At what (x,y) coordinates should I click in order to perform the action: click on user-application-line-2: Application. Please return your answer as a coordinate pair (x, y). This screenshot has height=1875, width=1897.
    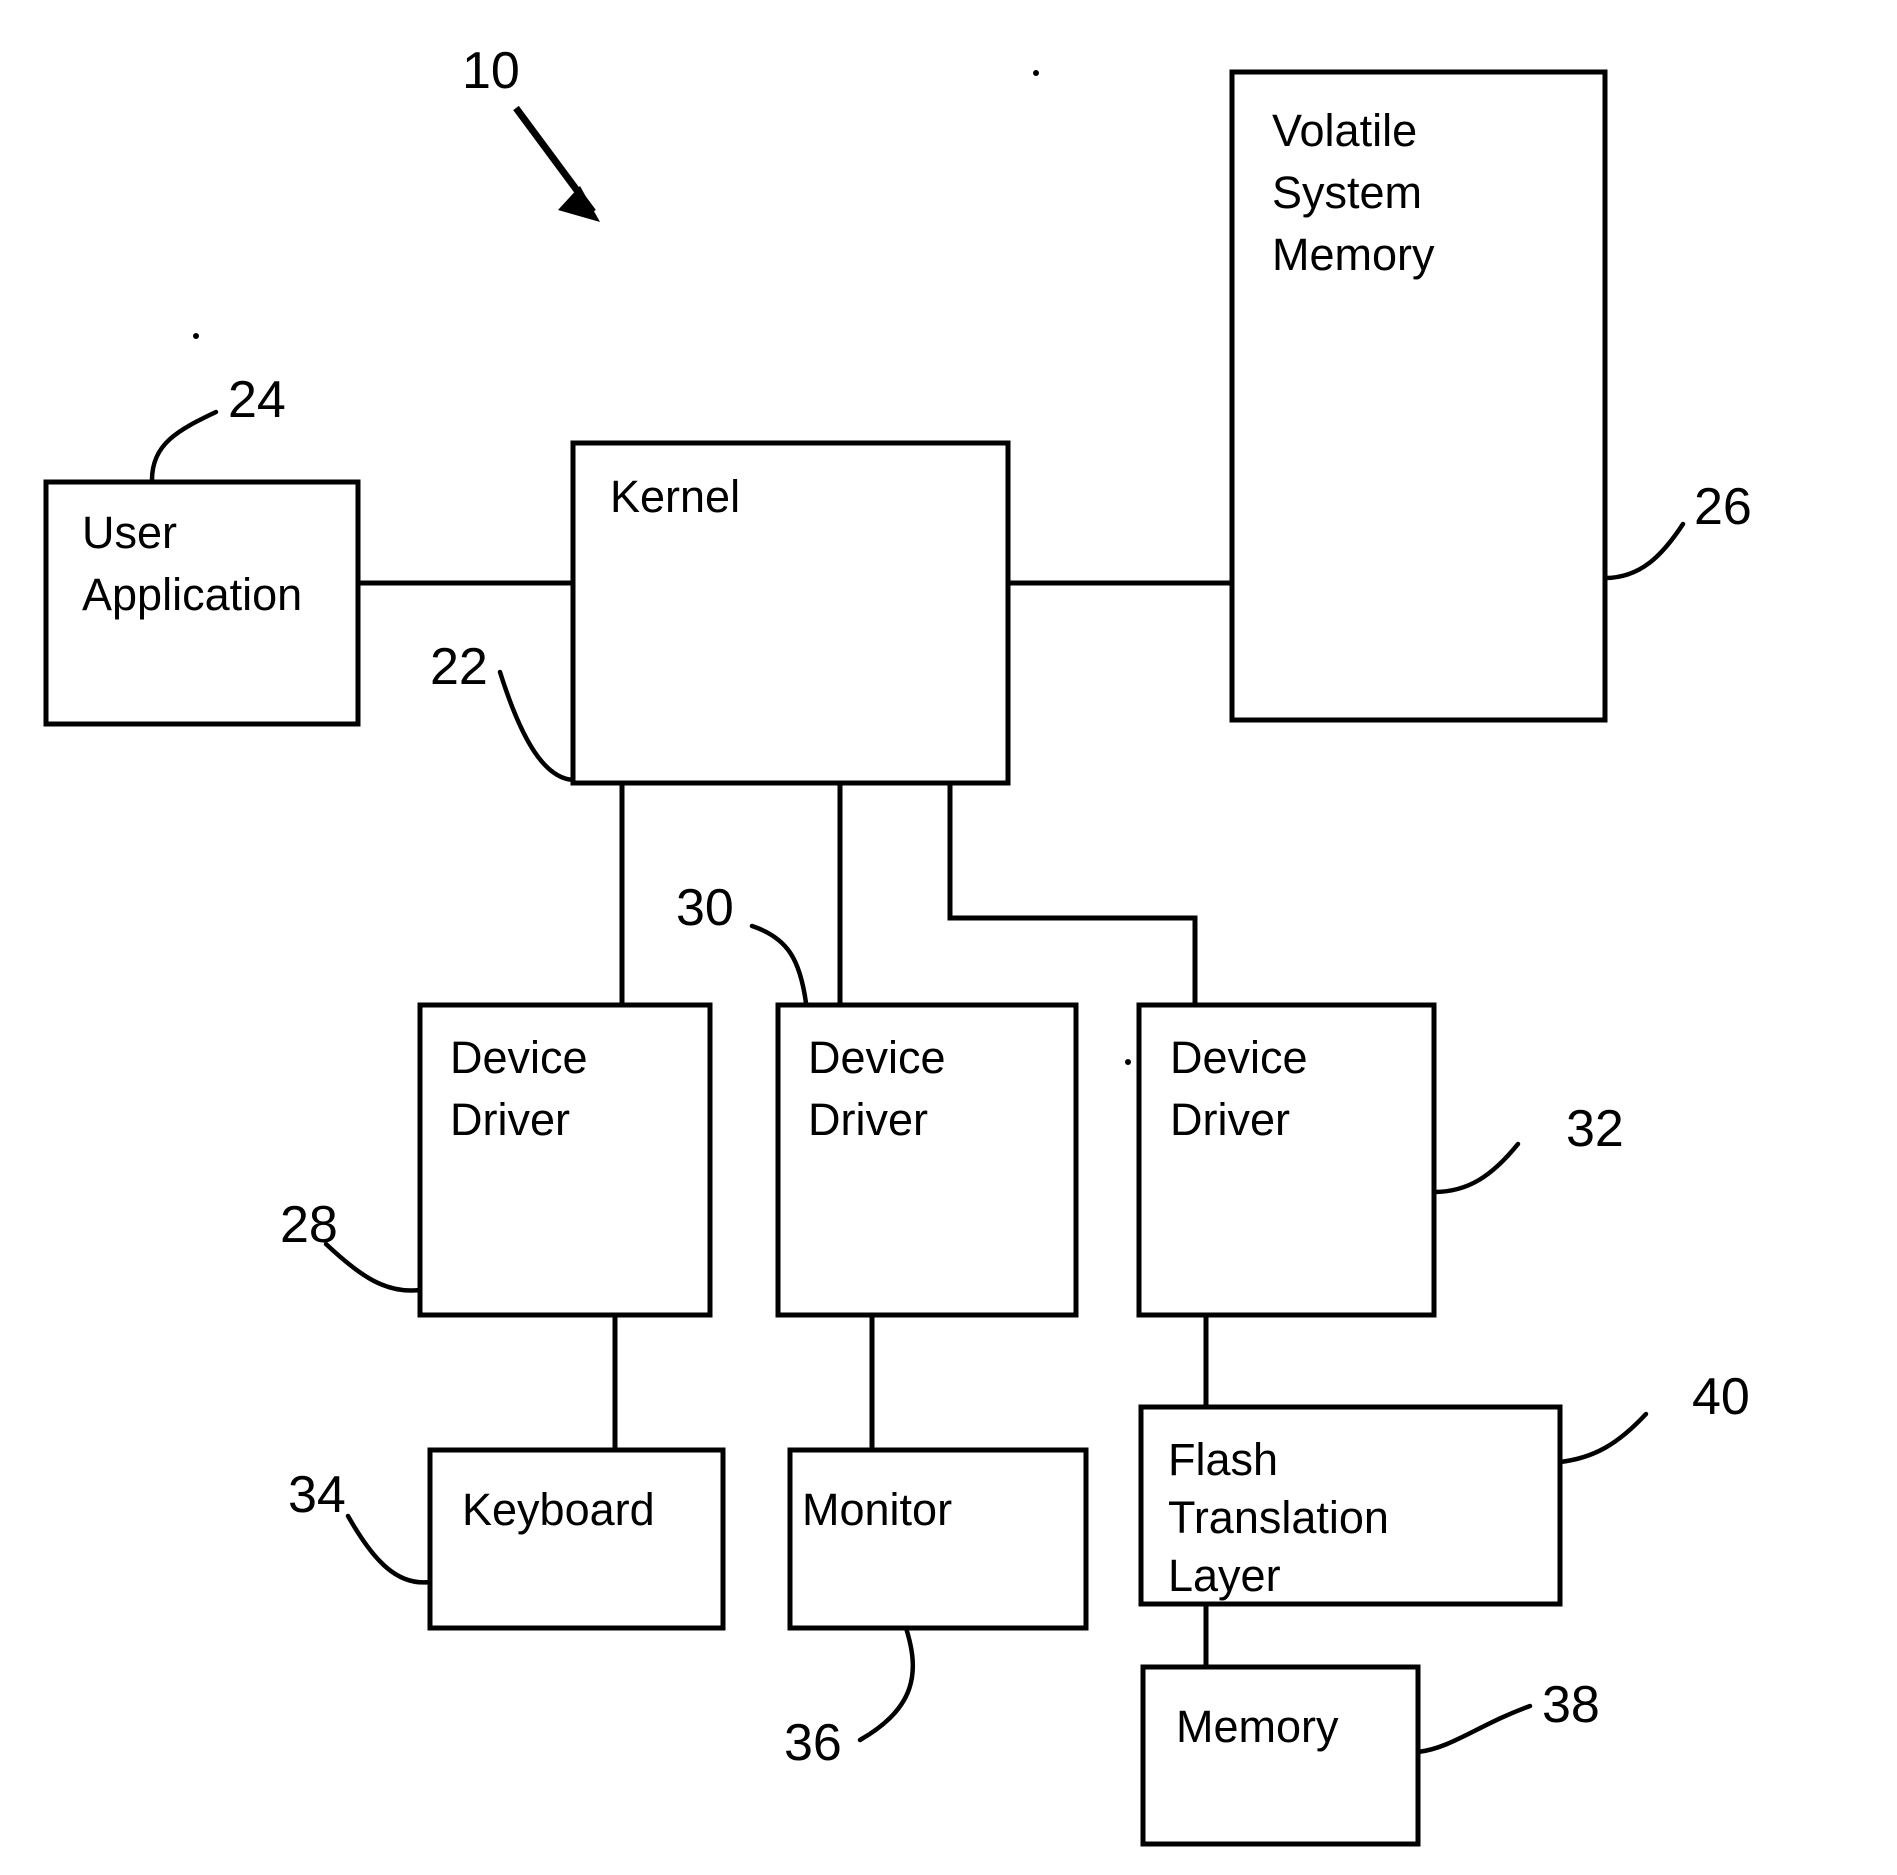
    Looking at the image, I should click on (192, 594).